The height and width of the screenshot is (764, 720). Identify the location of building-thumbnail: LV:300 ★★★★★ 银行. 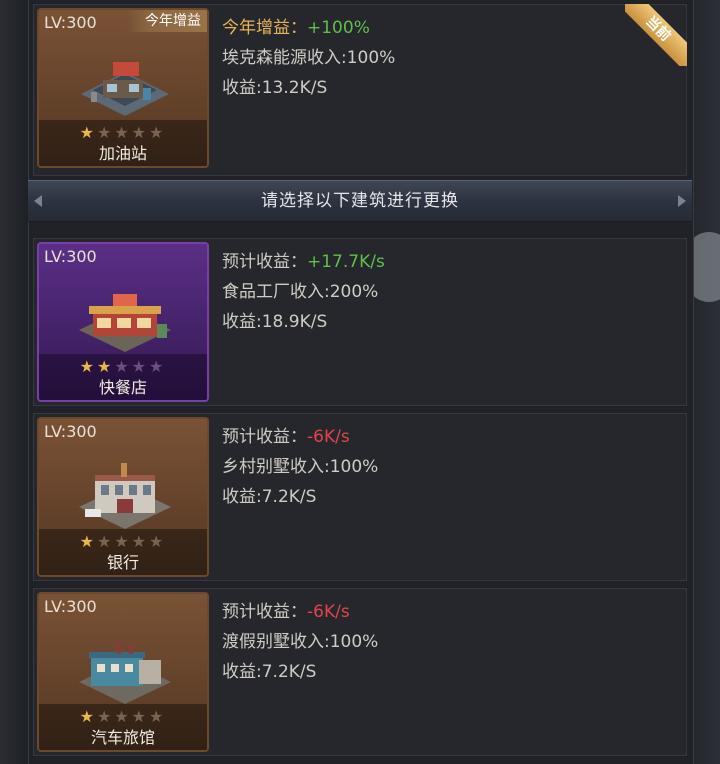
(123, 497).